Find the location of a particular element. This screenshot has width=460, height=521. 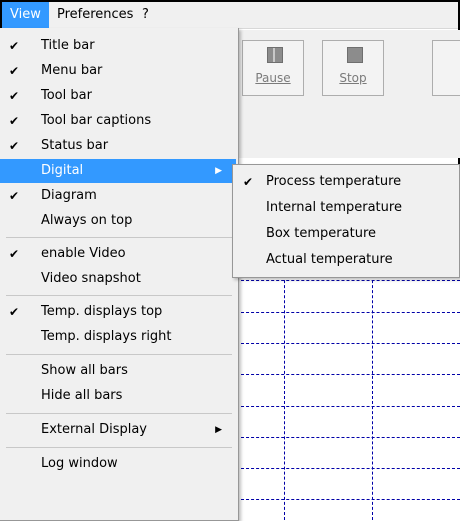

menu-item-label: Show all bars is located at coordinates (84, 370).